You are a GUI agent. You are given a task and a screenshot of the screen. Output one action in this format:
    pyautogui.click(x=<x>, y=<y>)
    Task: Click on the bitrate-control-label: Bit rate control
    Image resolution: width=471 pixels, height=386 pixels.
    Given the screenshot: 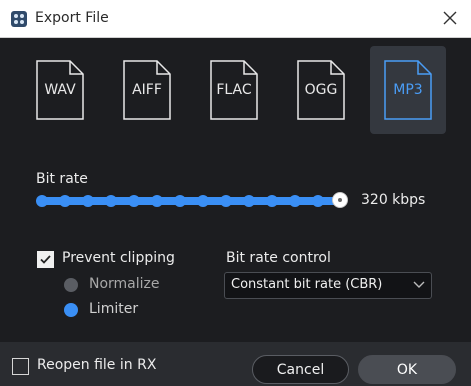 What is the action you would take?
    pyautogui.click(x=278, y=258)
    